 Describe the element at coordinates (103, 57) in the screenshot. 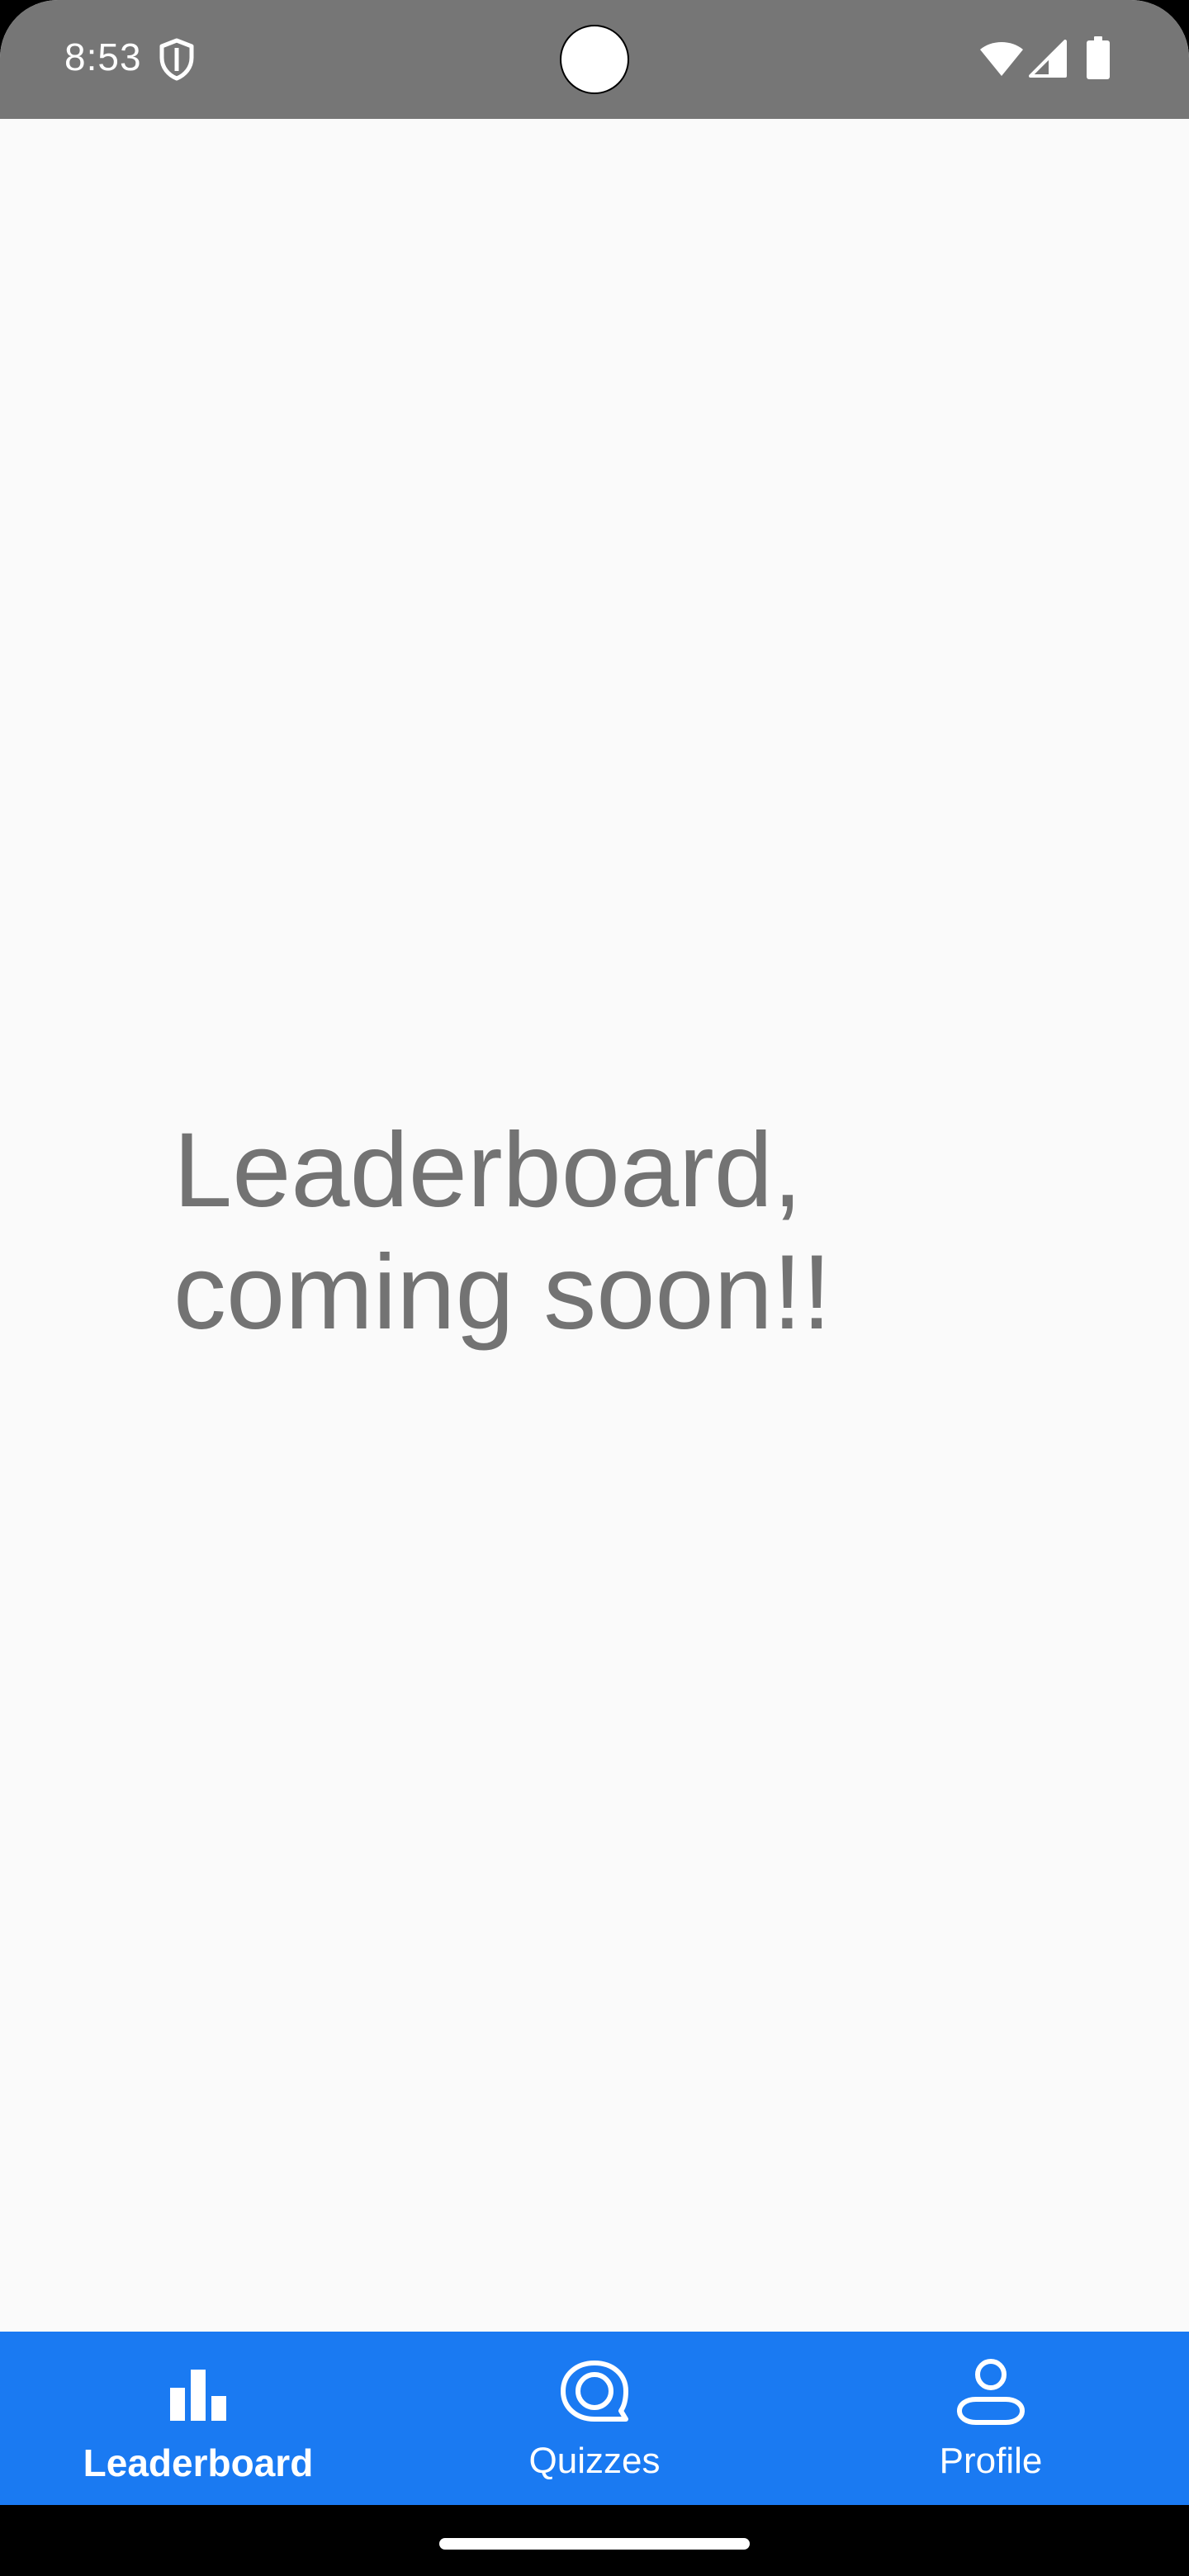

I see `status-time: 8:53` at that location.